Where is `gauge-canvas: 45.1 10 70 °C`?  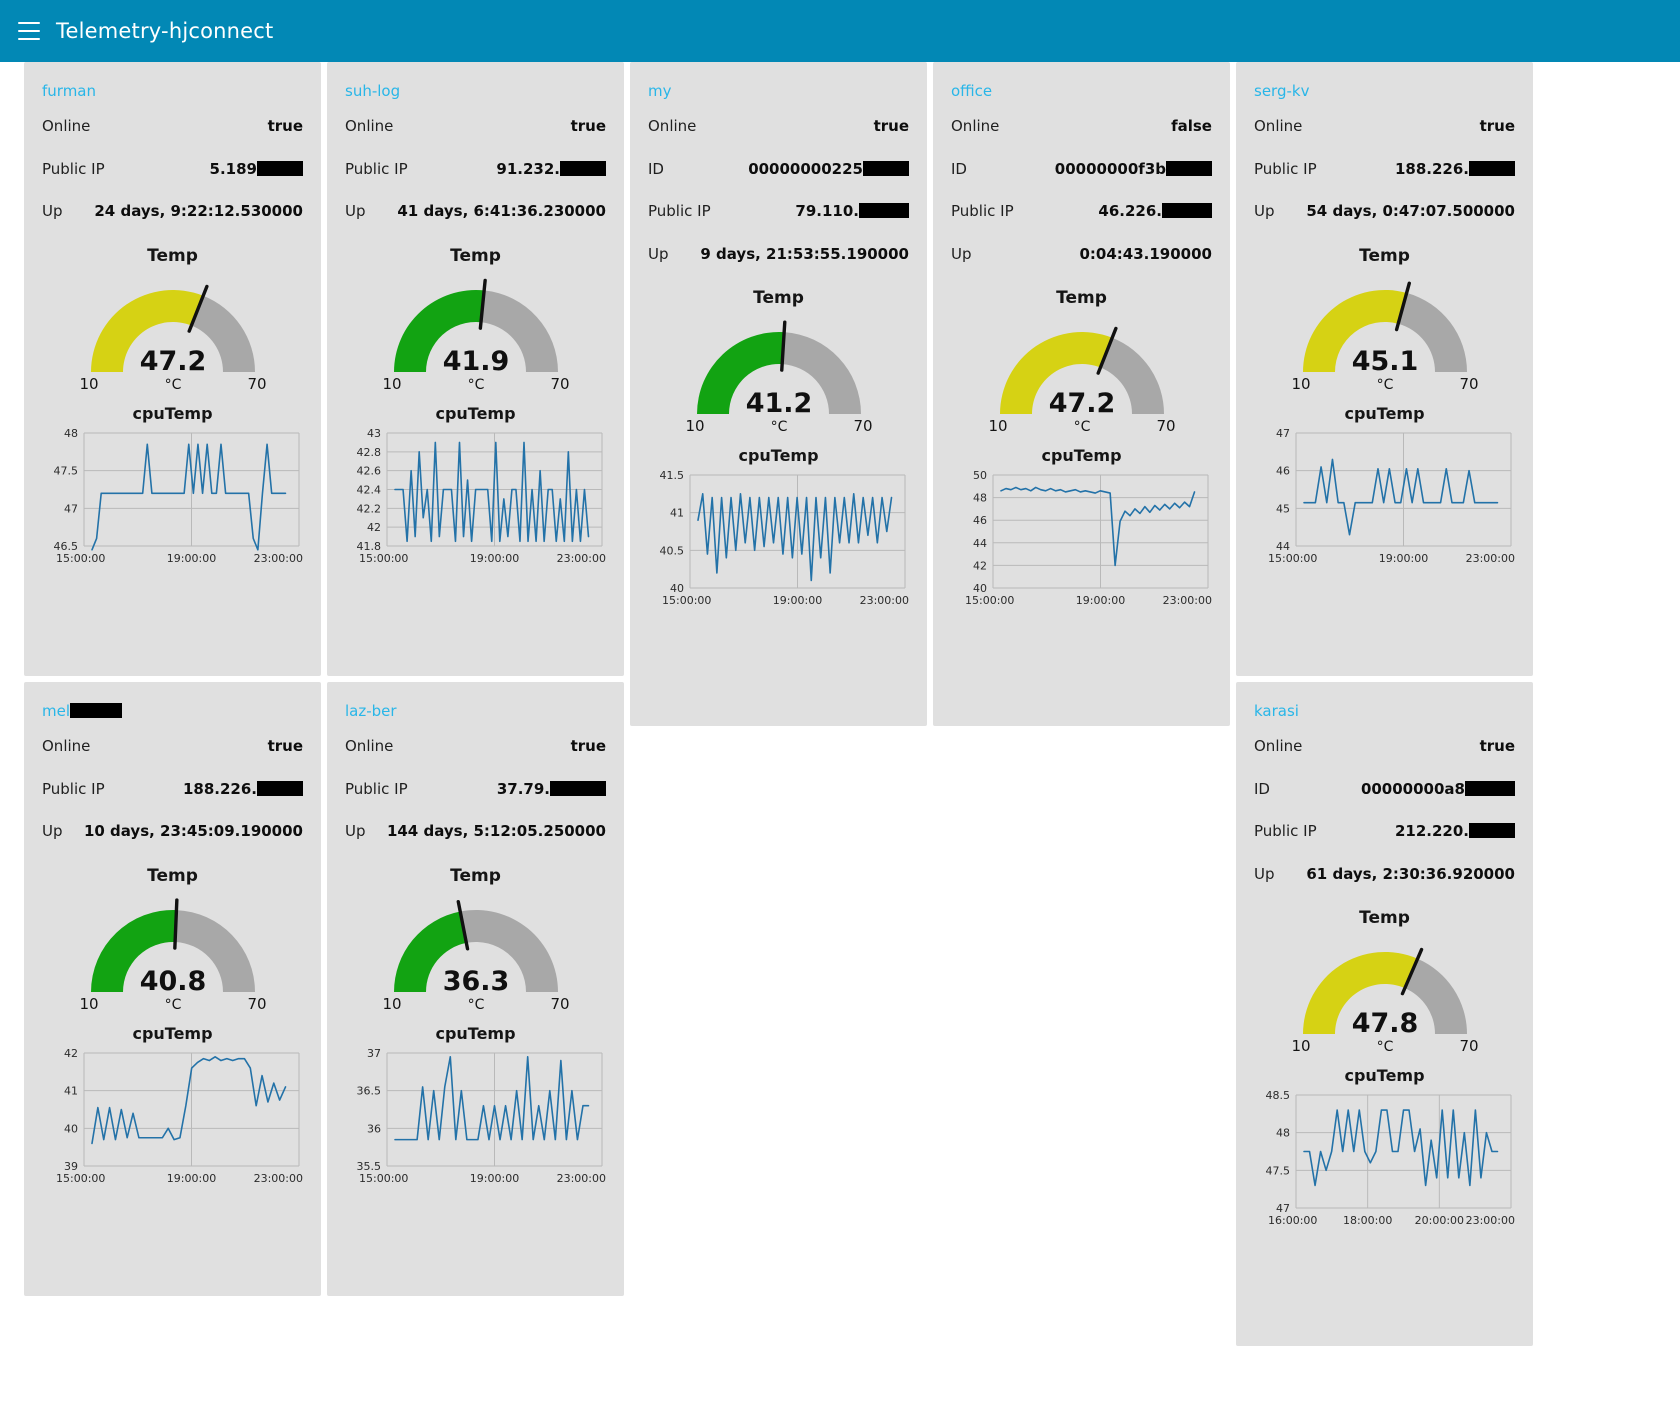 gauge-canvas: 45.1 10 70 °C is located at coordinates (1384, 331).